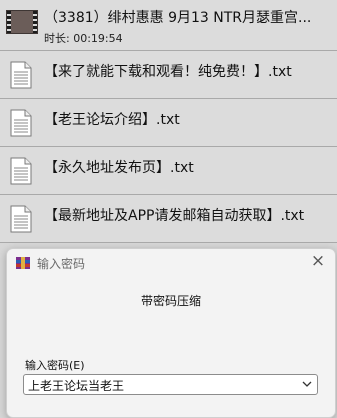  Describe the element at coordinates (170, 301) in the screenshot. I see `dialog-message: 带密码压缩` at that location.